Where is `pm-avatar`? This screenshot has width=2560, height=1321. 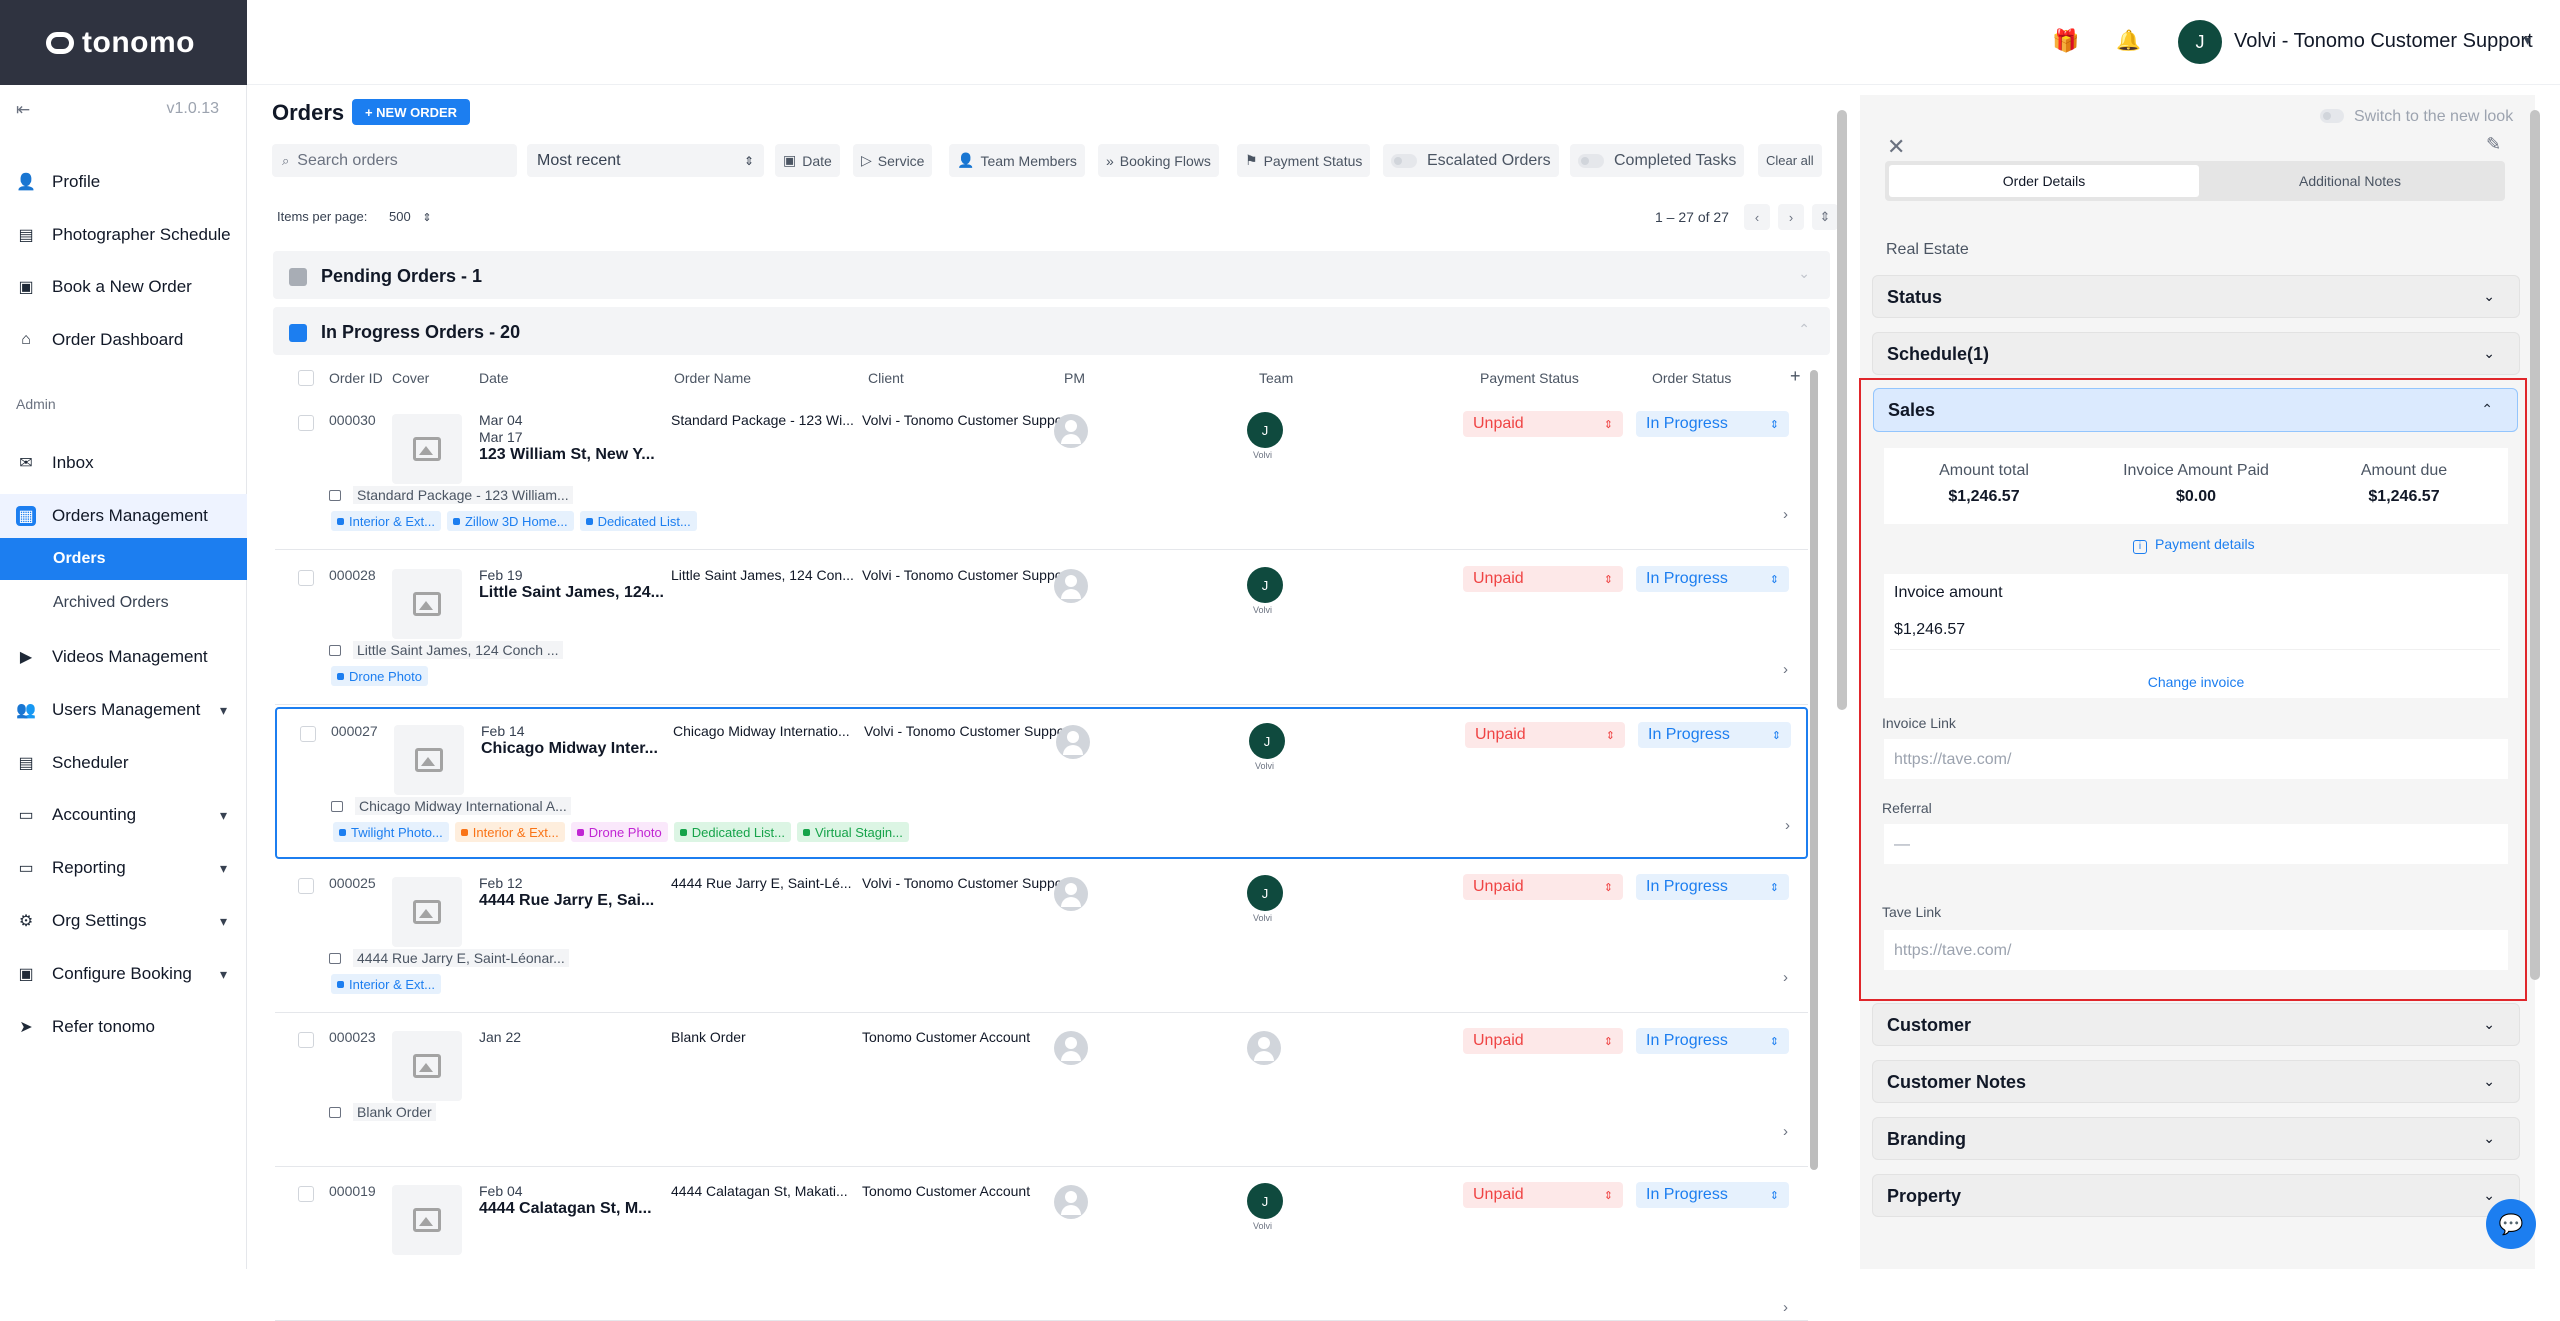
pm-avatar is located at coordinates (1071, 586).